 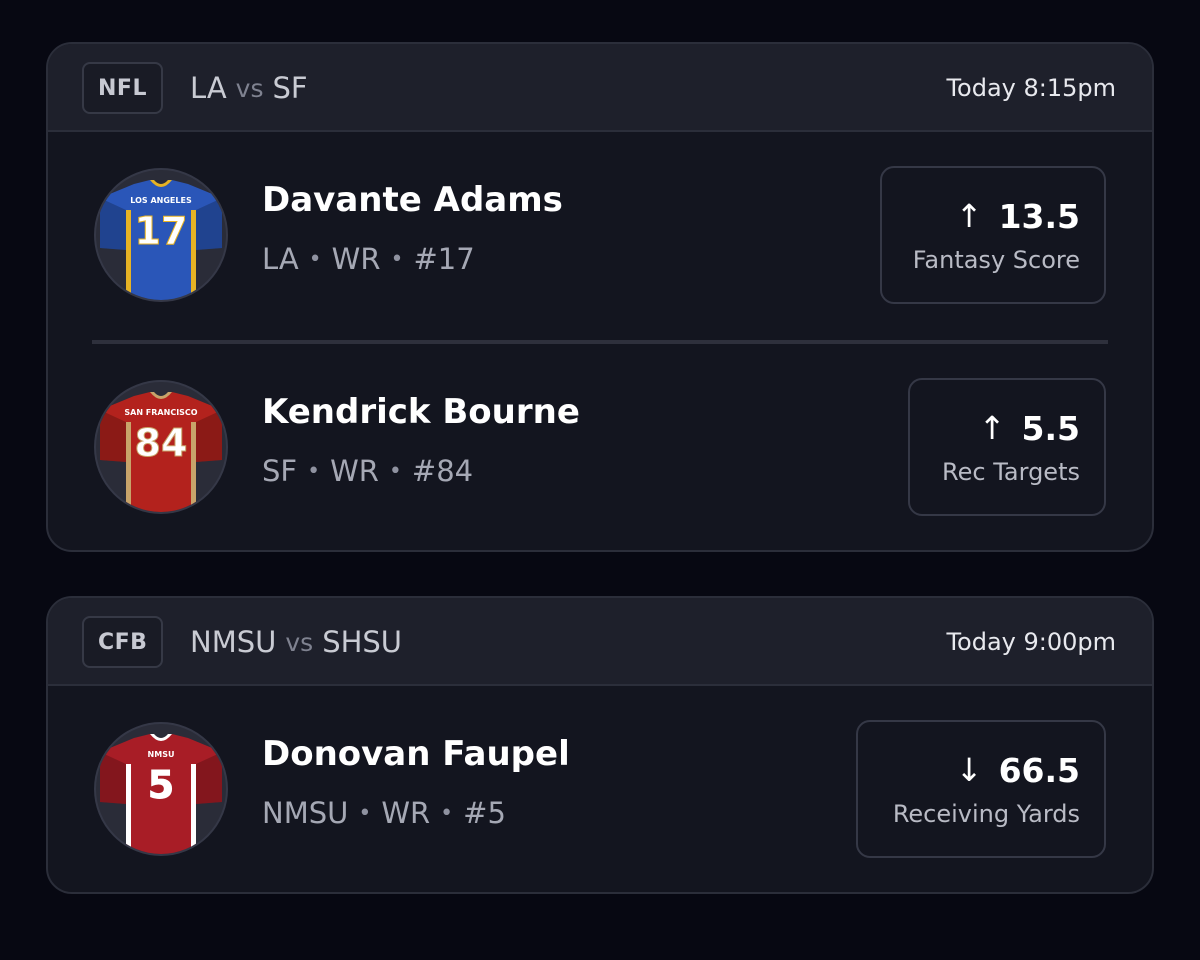 What do you see at coordinates (600, 88) in the screenshot?
I see `game-header: NFL LA vs SF Today 8:15pm` at bounding box center [600, 88].